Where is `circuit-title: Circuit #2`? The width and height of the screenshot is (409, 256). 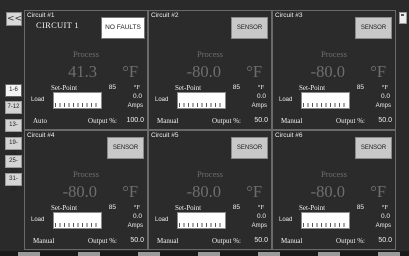 circuit-title: Circuit #2 is located at coordinates (165, 15).